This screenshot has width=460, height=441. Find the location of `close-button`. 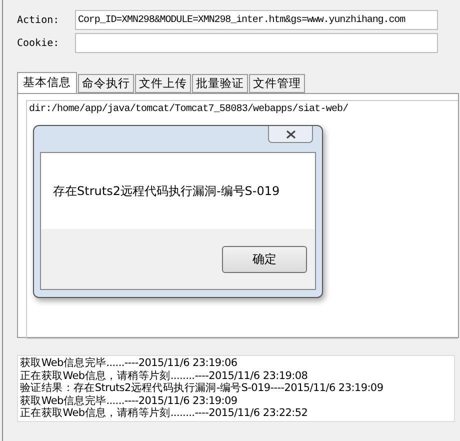

close-button is located at coordinates (290, 134).